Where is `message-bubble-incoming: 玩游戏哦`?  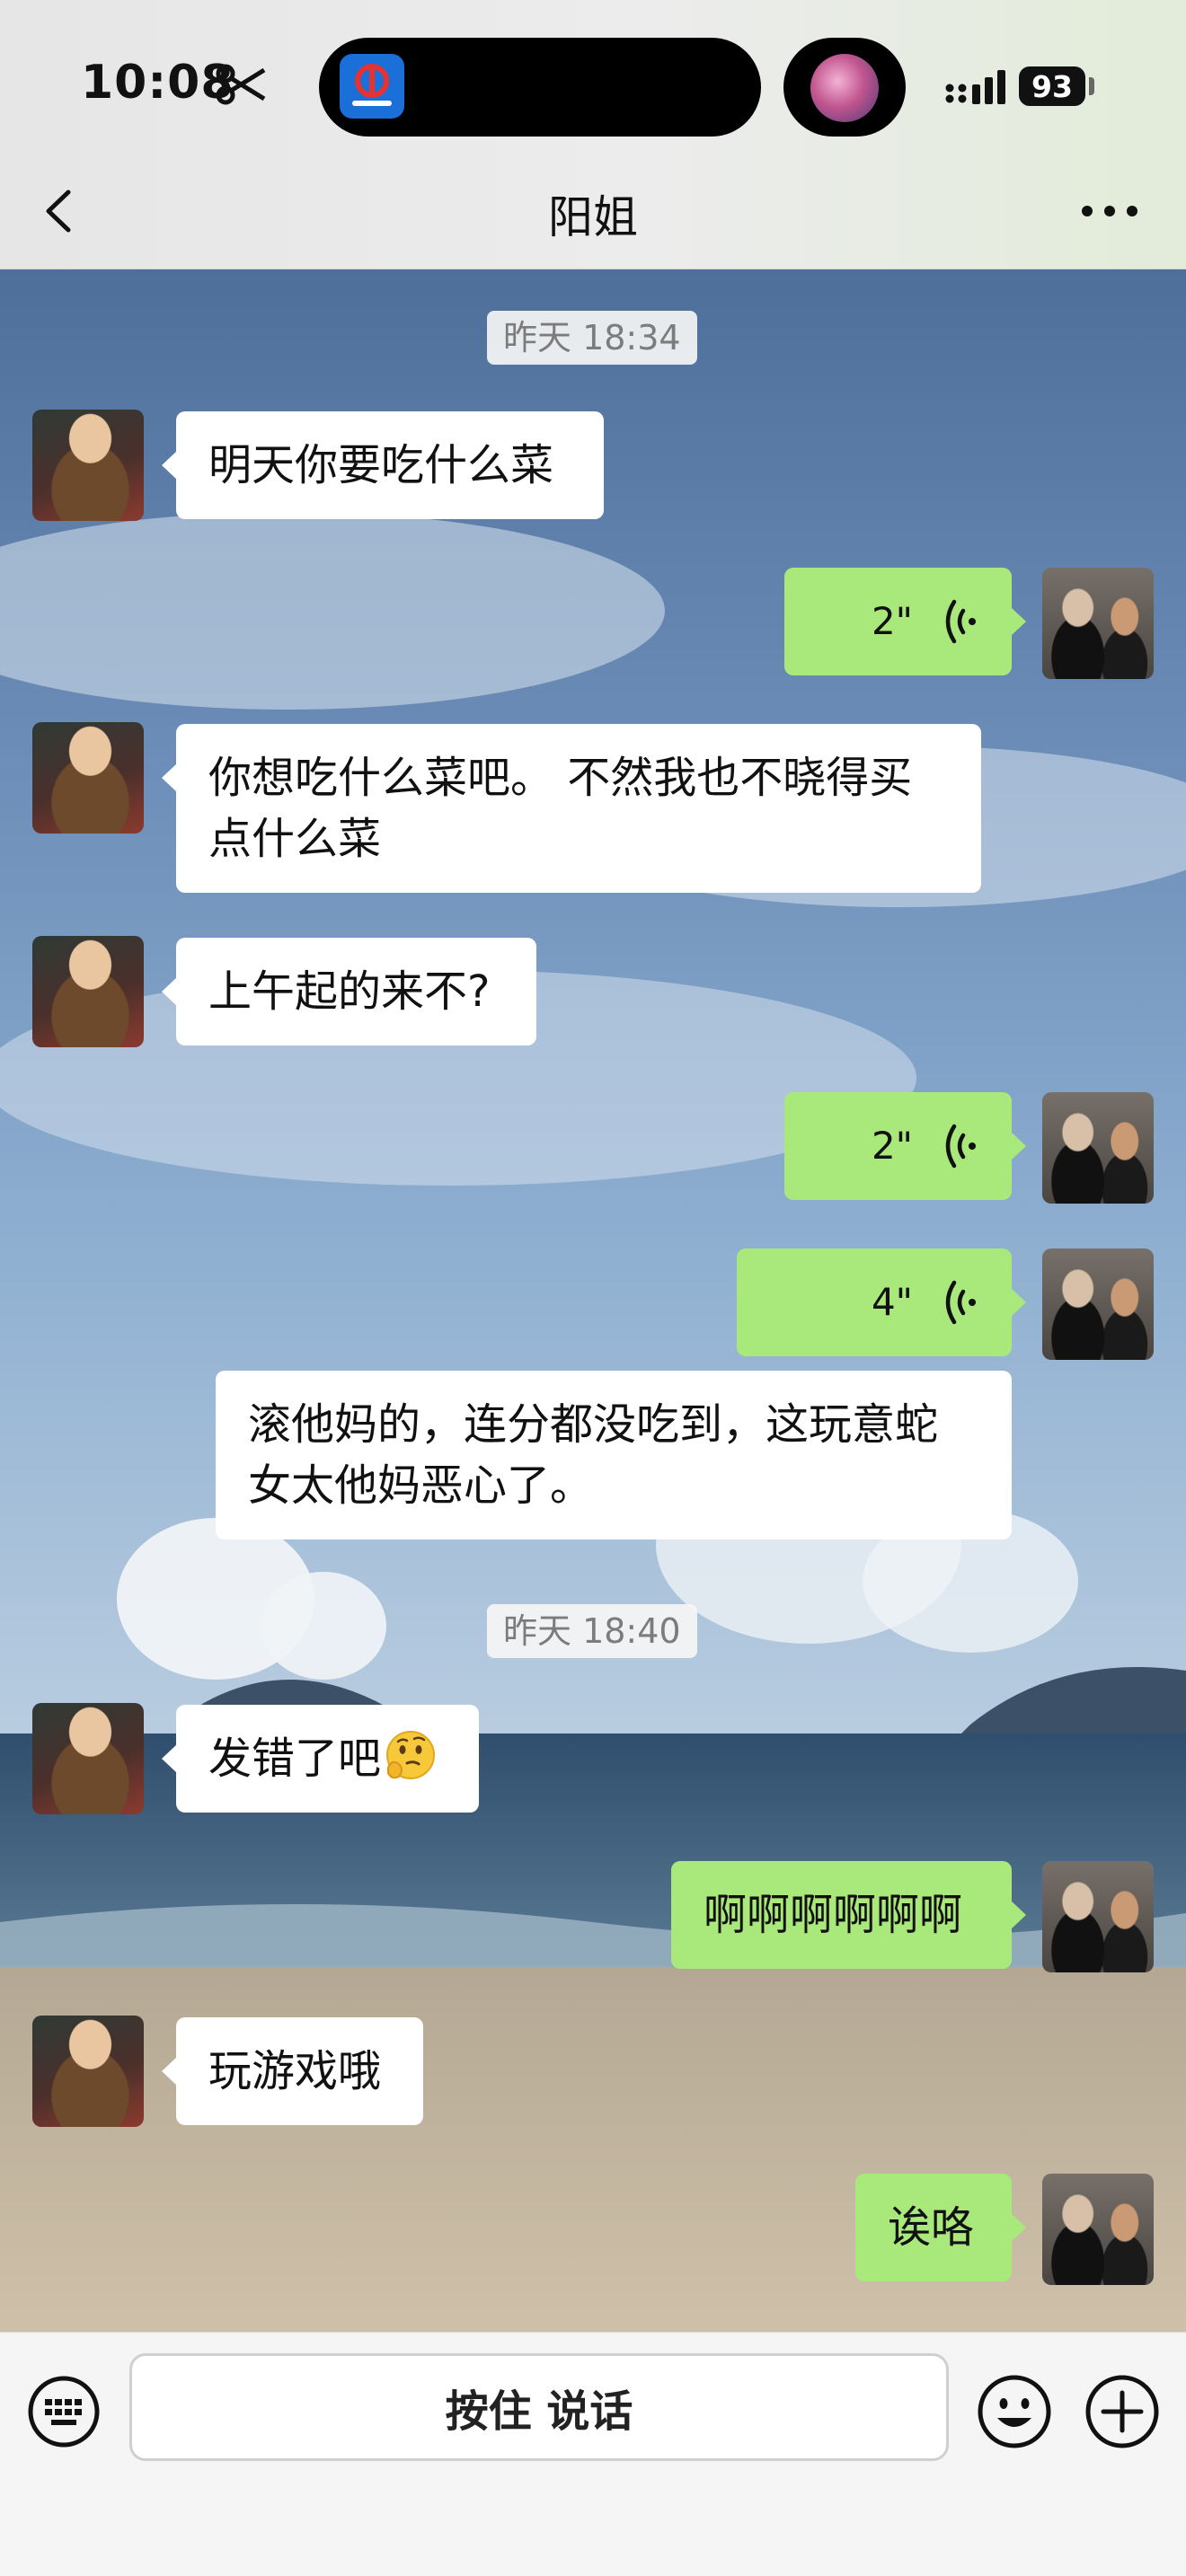
message-bubble-incoming: 玩游戏哦 is located at coordinates (292, 2071).